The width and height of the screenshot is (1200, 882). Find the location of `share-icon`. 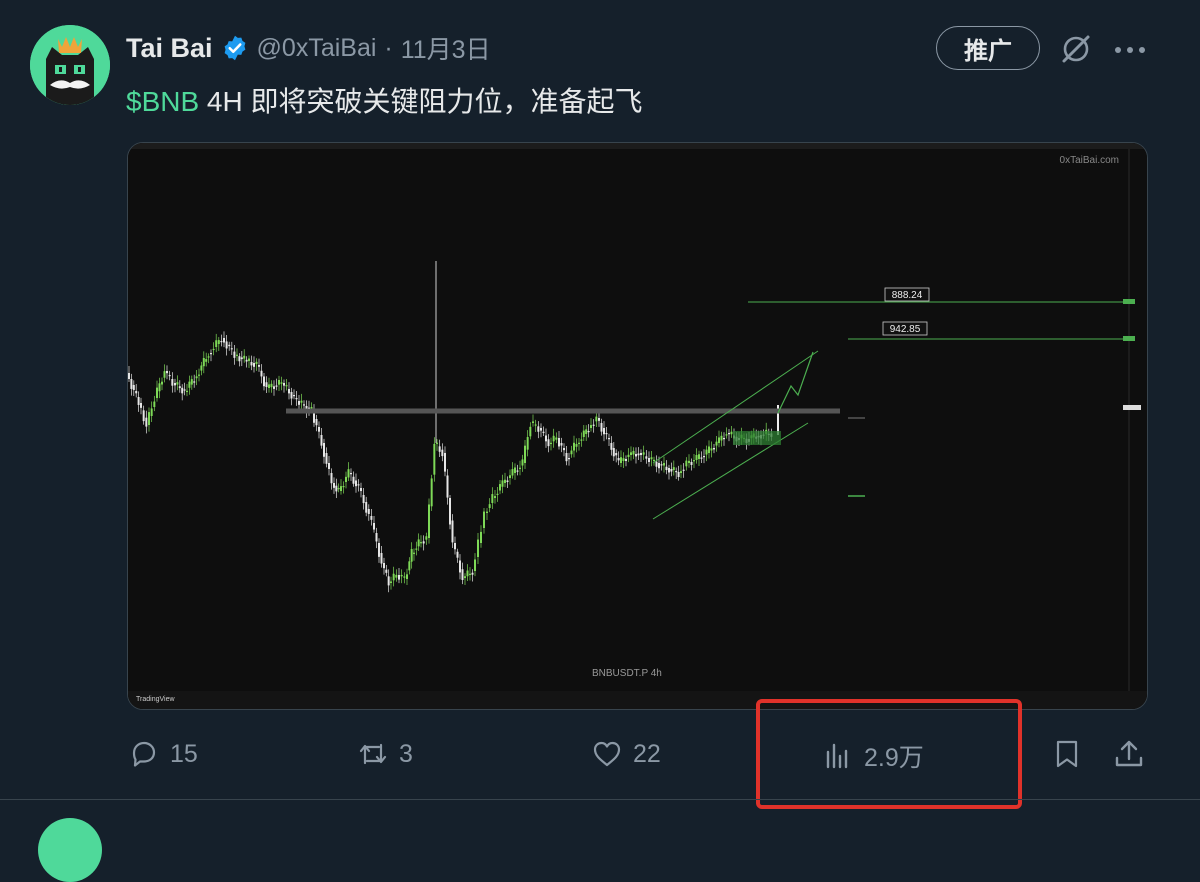

share-icon is located at coordinates (1129, 753).